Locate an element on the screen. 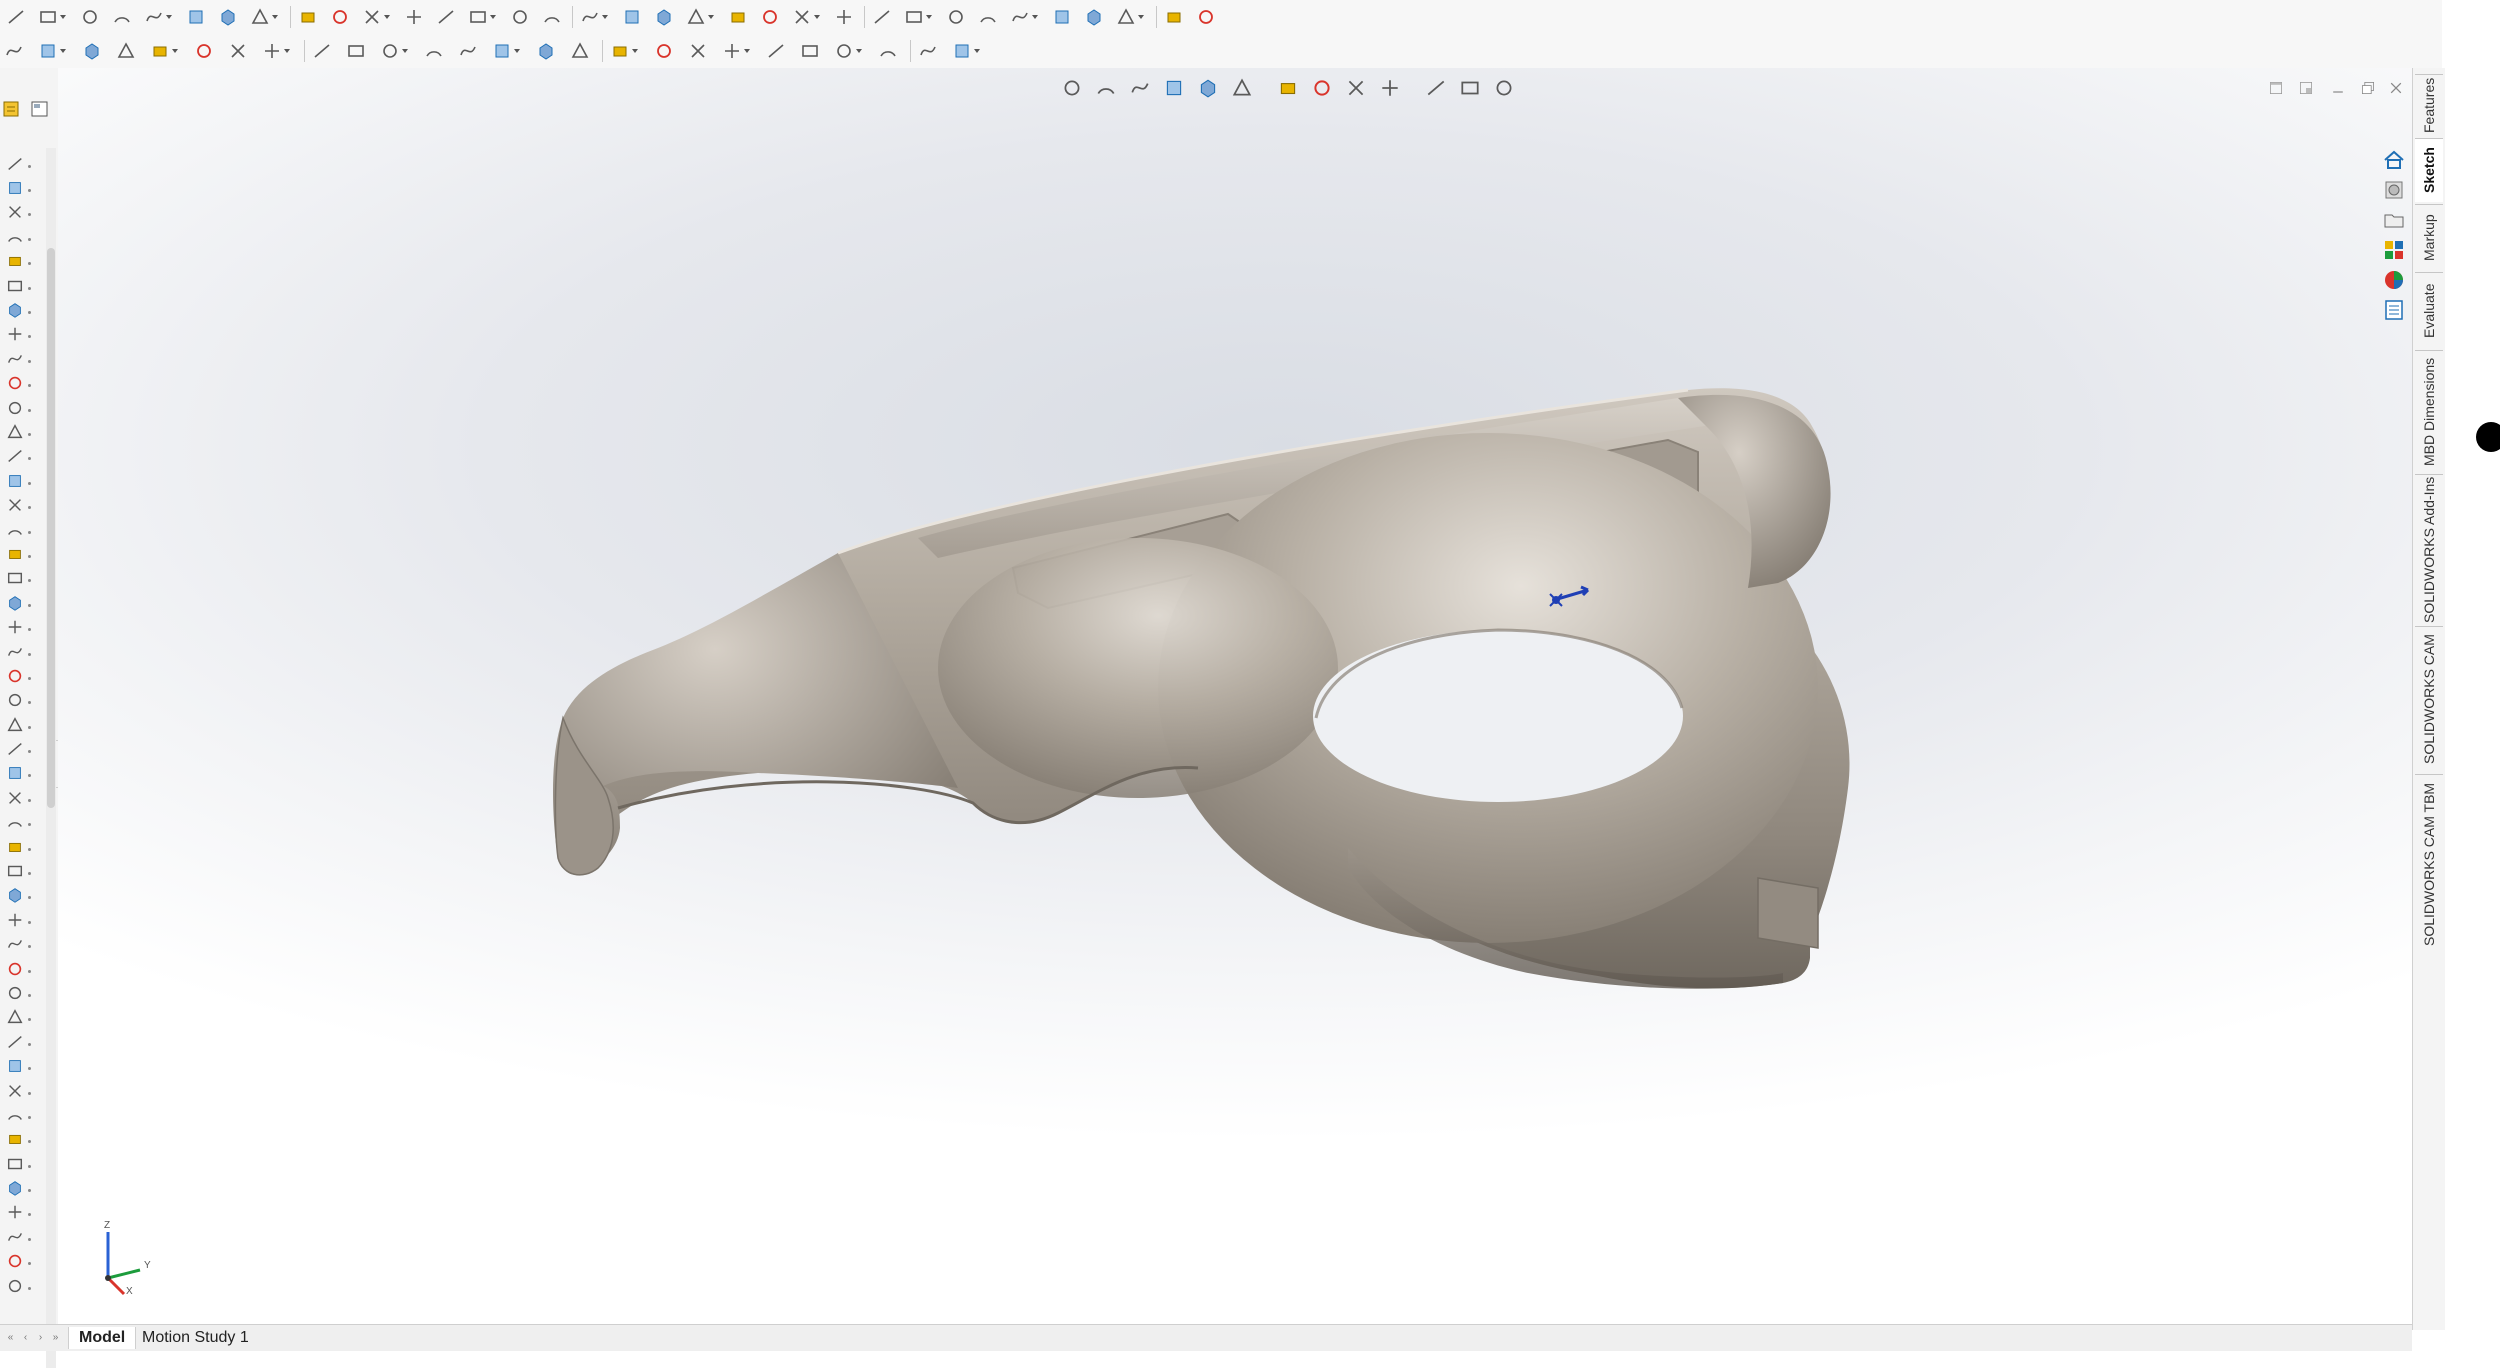 The height and width of the screenshot is (1368, 2500). tab-features: Features is located at coordinates (2429, 105).